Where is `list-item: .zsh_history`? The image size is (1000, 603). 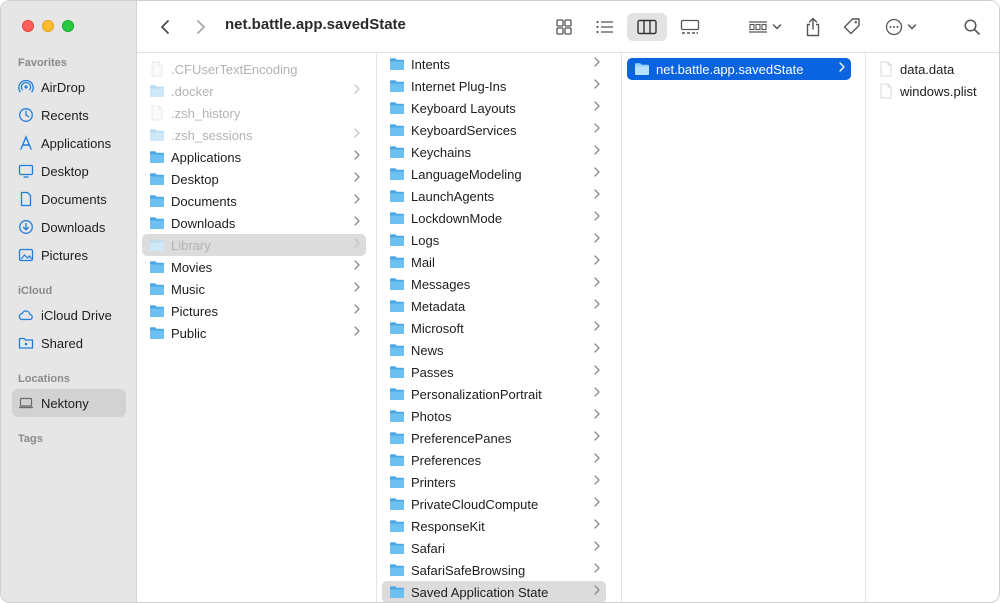
list-item: .zsh_history is located at coordinates (254, 113).